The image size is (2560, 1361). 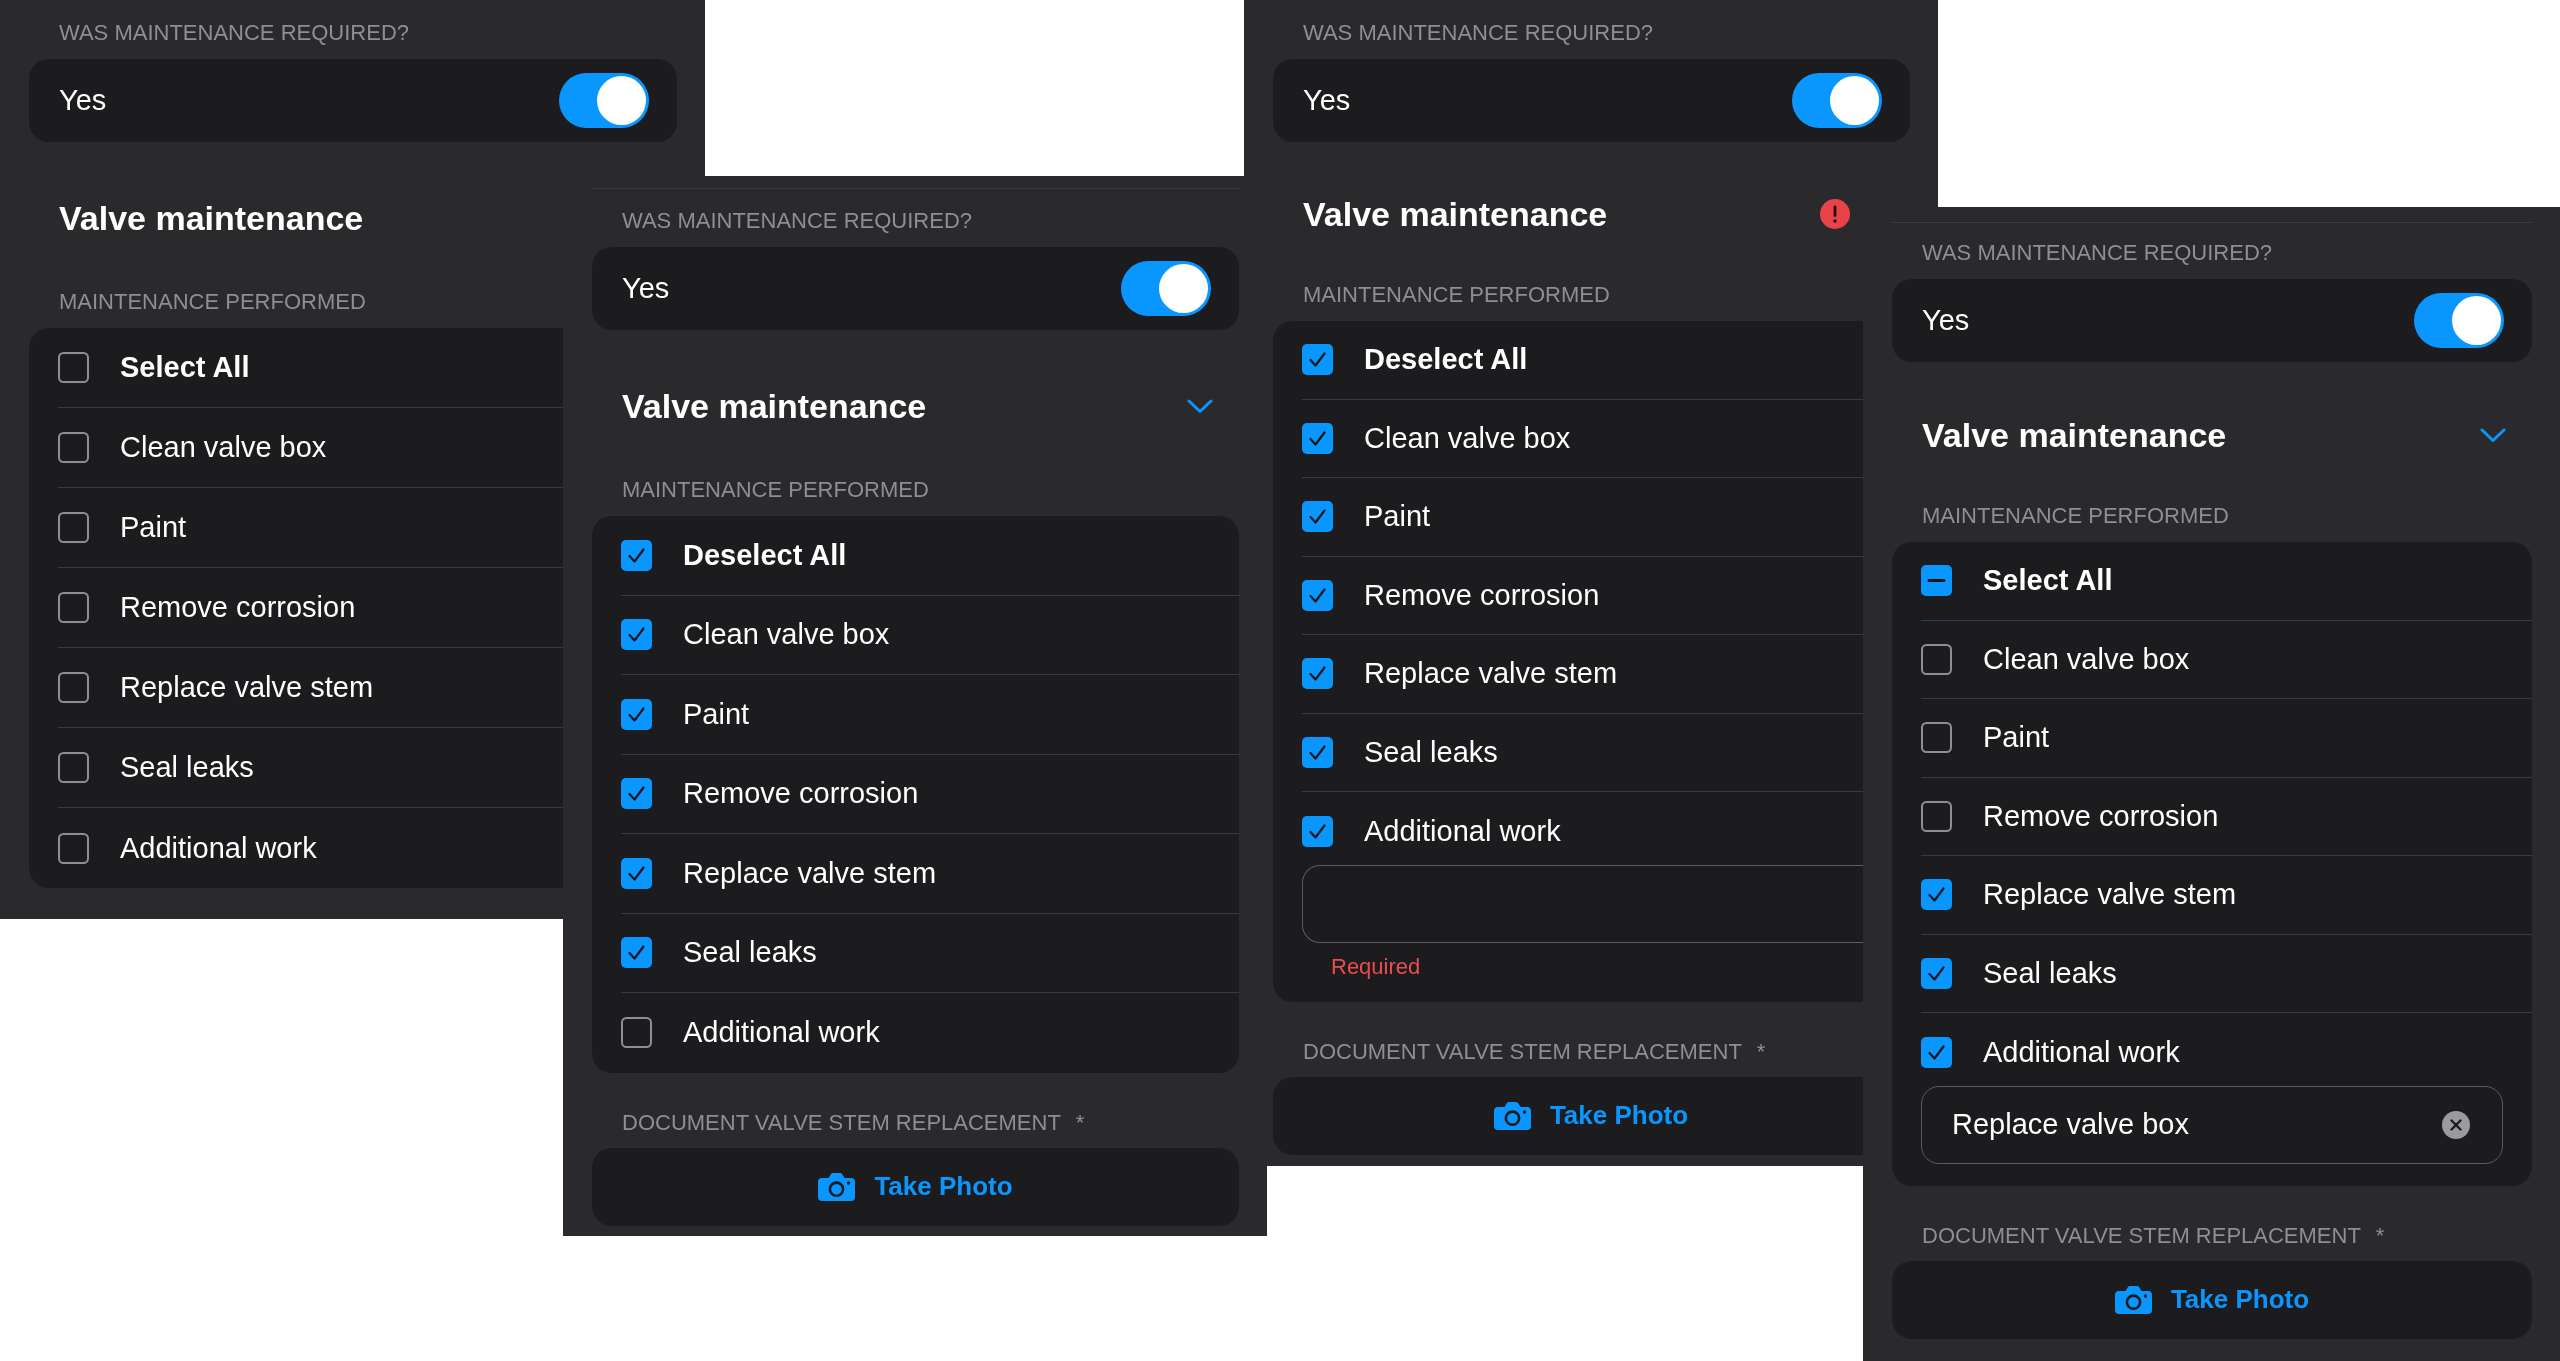 What do you see at coordinates (2456, 1124) in the screenshot?
I see `clear-icon` at bounding box center [2456, 1124].